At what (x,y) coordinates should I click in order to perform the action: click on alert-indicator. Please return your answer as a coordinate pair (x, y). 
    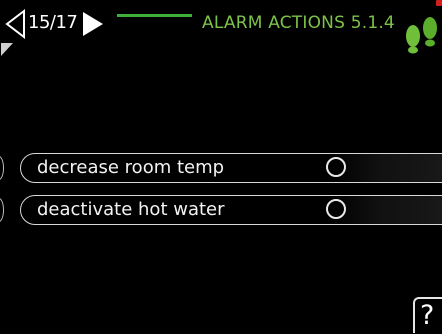
    Looking at the image, I should click on (439, 3).